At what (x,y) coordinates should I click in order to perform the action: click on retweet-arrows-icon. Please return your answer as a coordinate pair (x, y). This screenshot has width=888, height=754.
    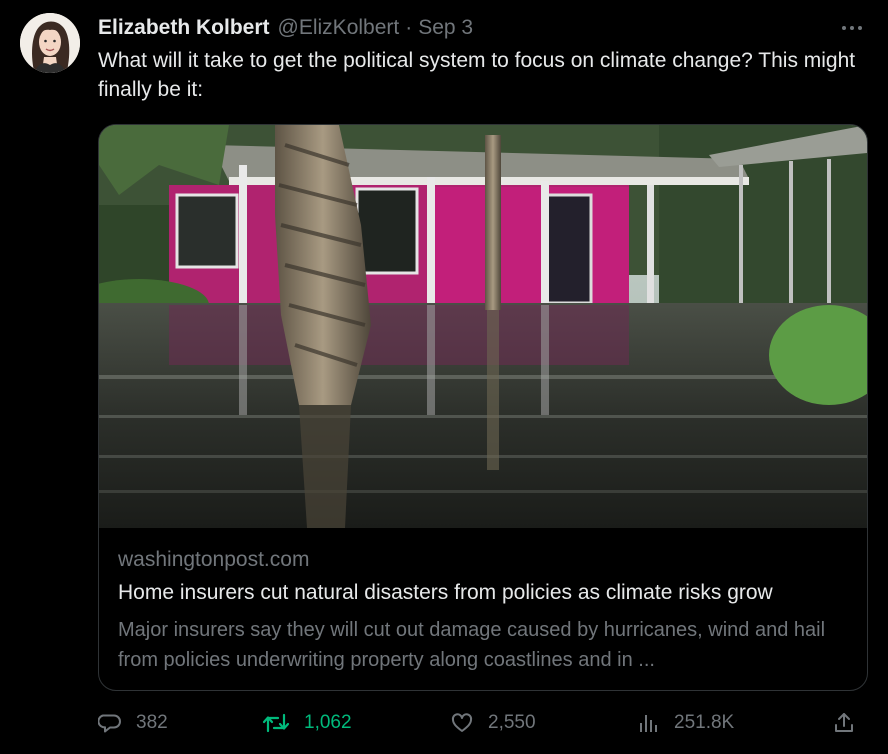
    Looking at the image, I should click on (276, 723).